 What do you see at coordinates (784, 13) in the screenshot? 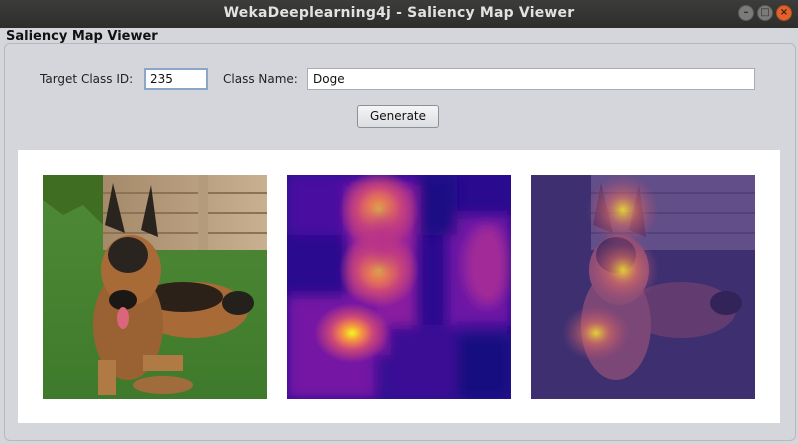
I see `close-icon: ×` at bounding box center [784, 13].